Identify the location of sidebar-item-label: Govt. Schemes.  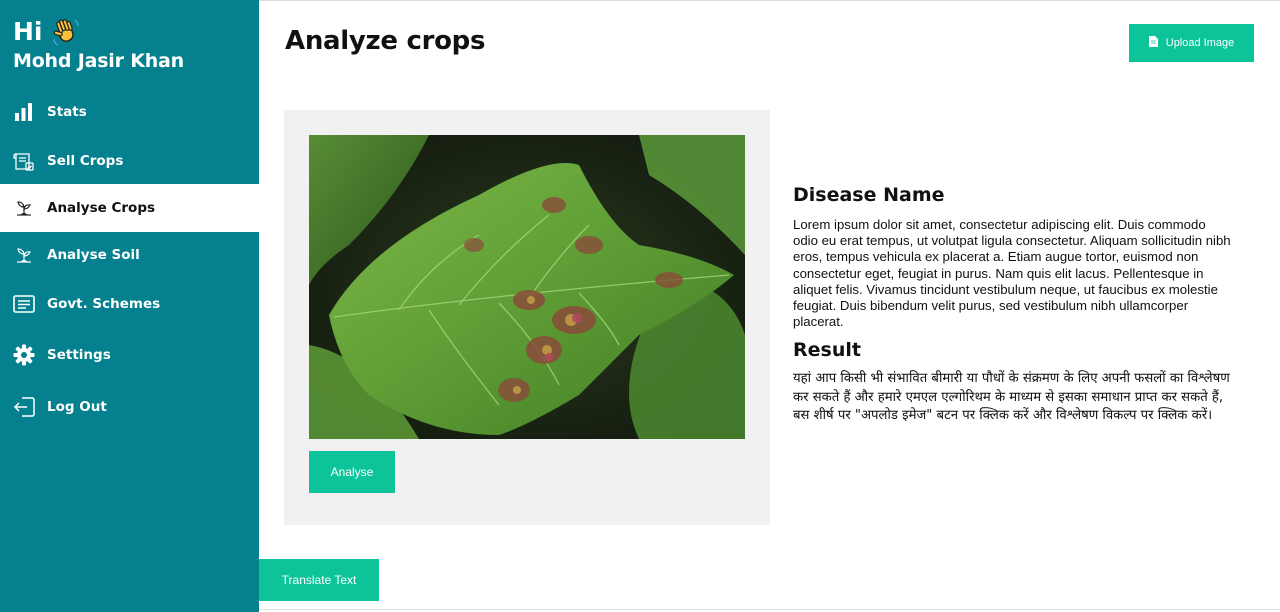
(104, 304).